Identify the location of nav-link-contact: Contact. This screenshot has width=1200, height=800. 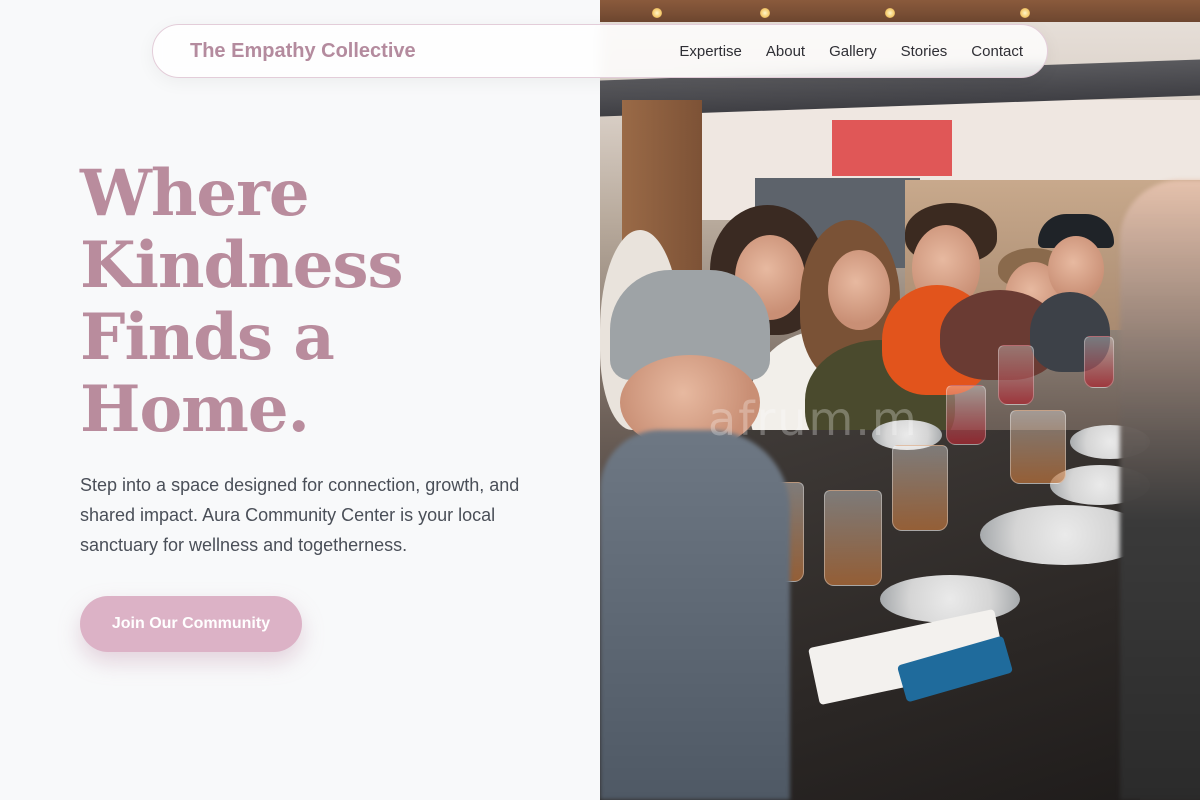
(997, 51).